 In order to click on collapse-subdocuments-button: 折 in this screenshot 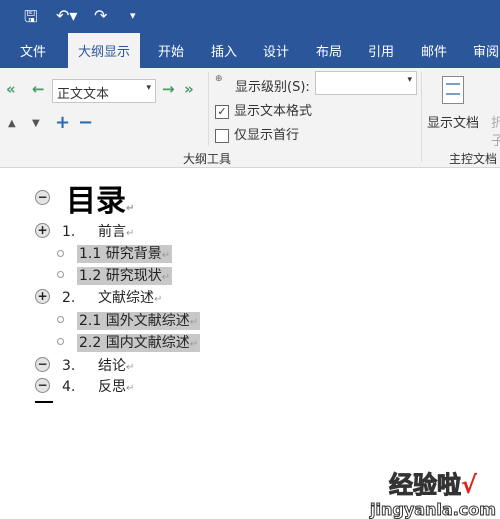, I will do `click(495, 121)`.